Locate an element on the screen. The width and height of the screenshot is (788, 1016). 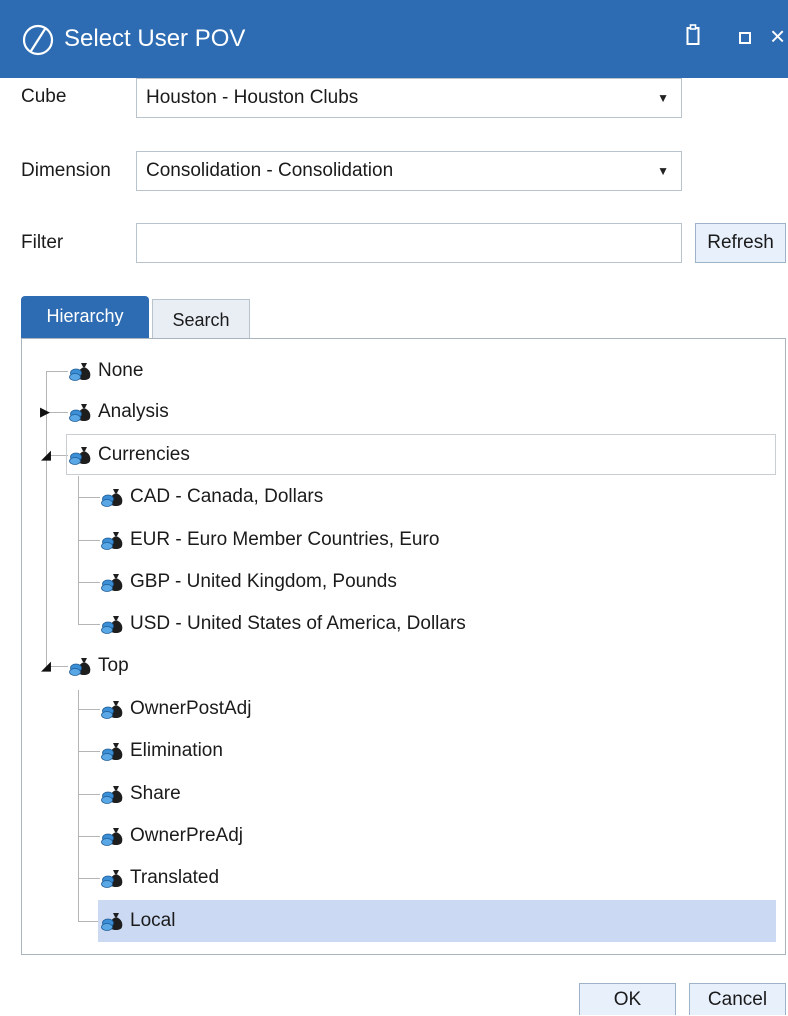
tree-node-label: USD - United States of America, Dollars is located at coordinates (298, 623).